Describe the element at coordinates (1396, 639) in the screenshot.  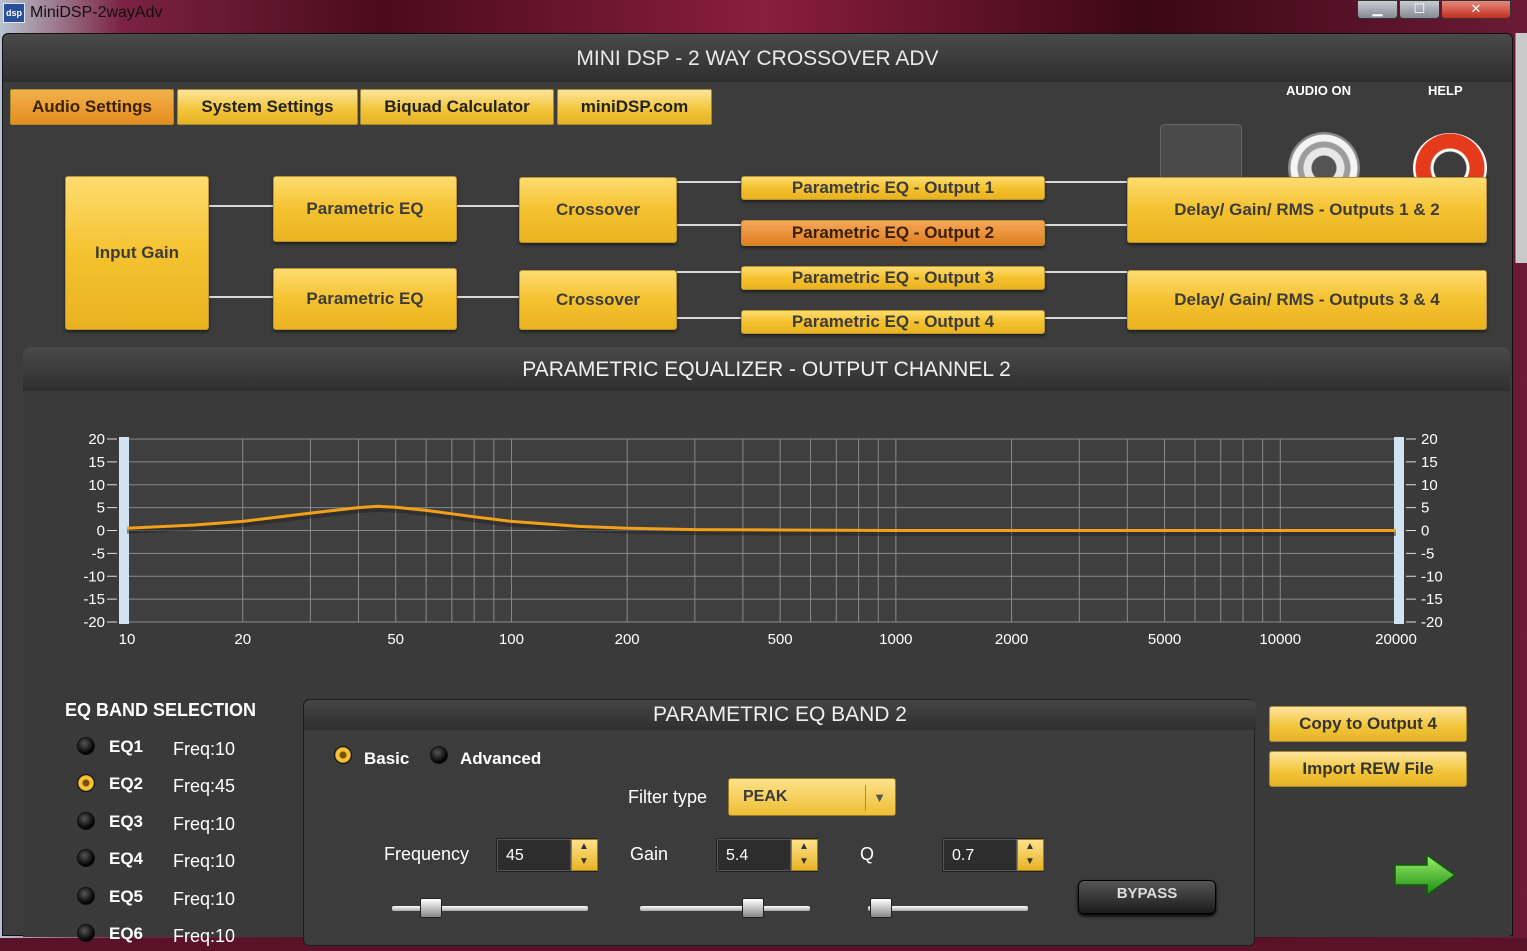
I see `x-tick-label: 20000` at that location.